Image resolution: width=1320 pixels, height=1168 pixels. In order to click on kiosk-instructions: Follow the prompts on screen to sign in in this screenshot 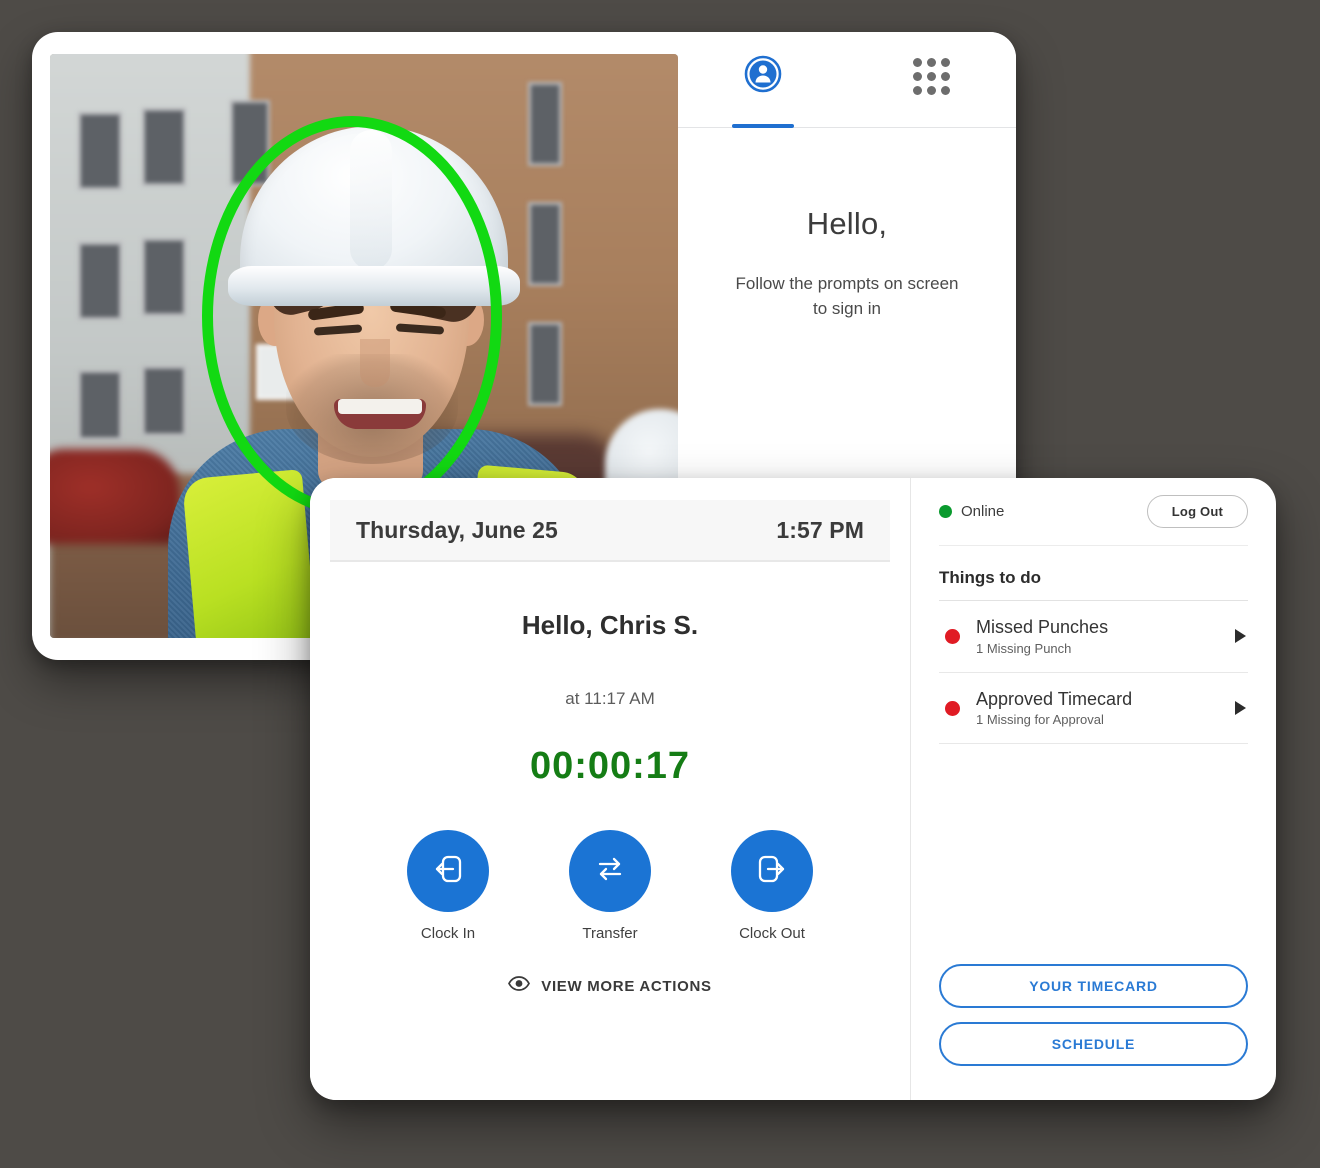, I will do `click(847, 296)`.